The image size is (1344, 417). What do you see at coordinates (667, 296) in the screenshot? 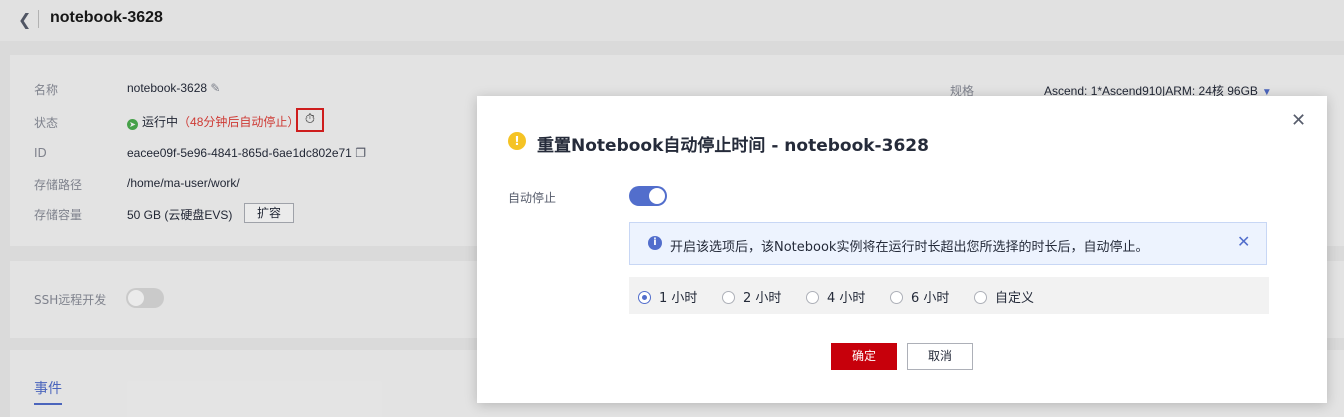
I see `radio-1-hour: 1 小时` at bounding box center [667, 296].